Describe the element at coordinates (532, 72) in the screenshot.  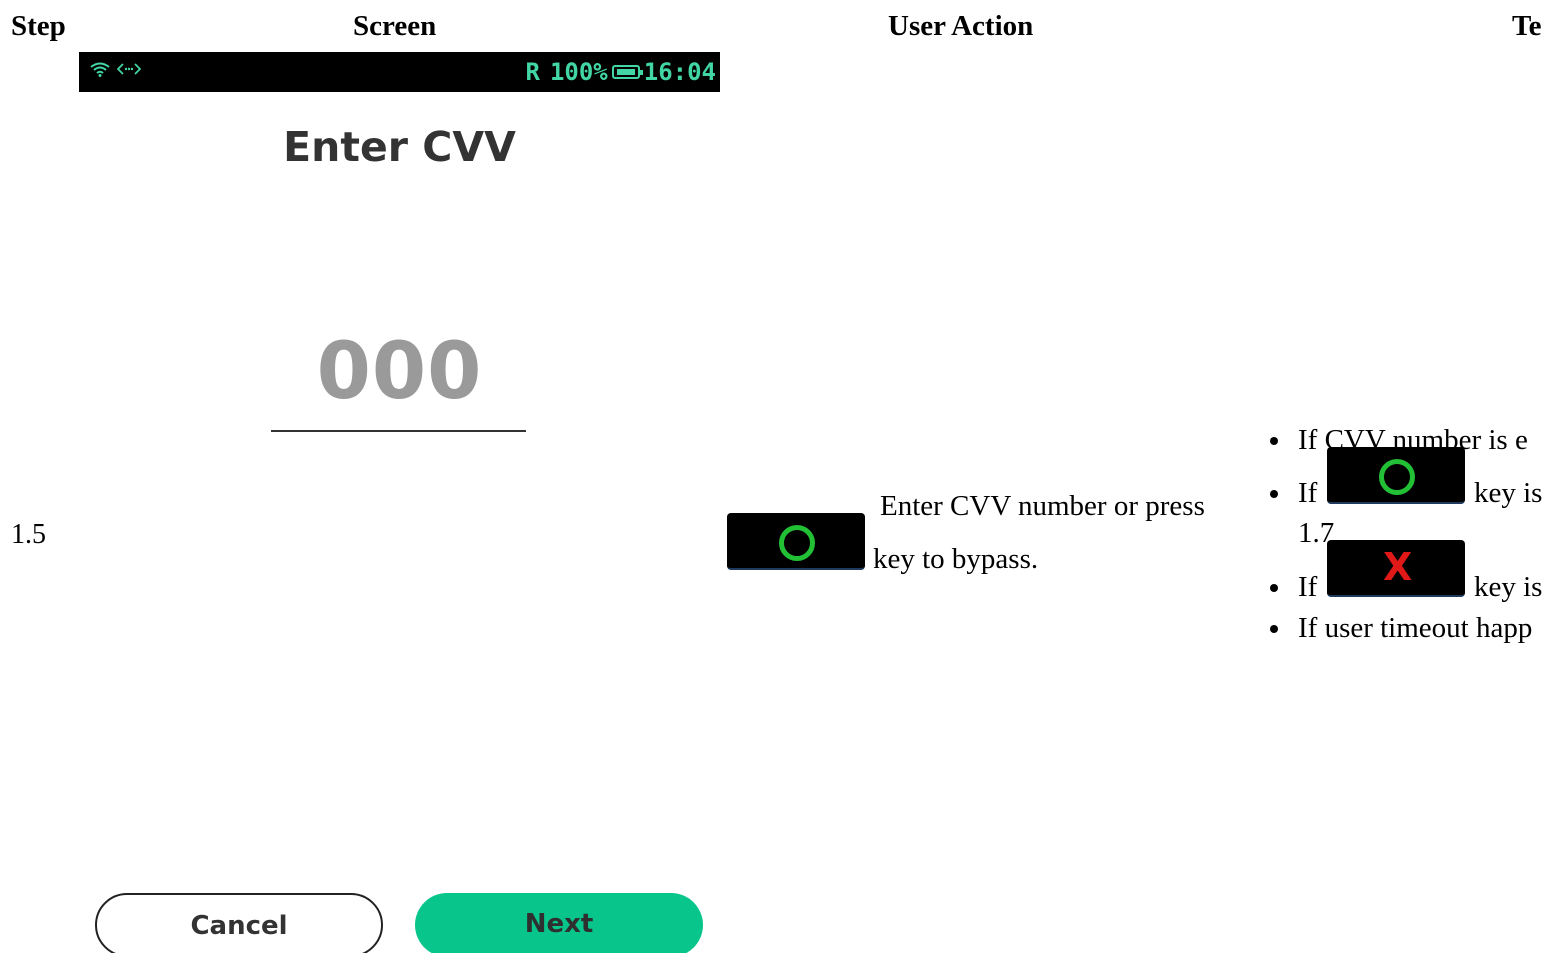
I see `carrier-indicator: R` at that location.